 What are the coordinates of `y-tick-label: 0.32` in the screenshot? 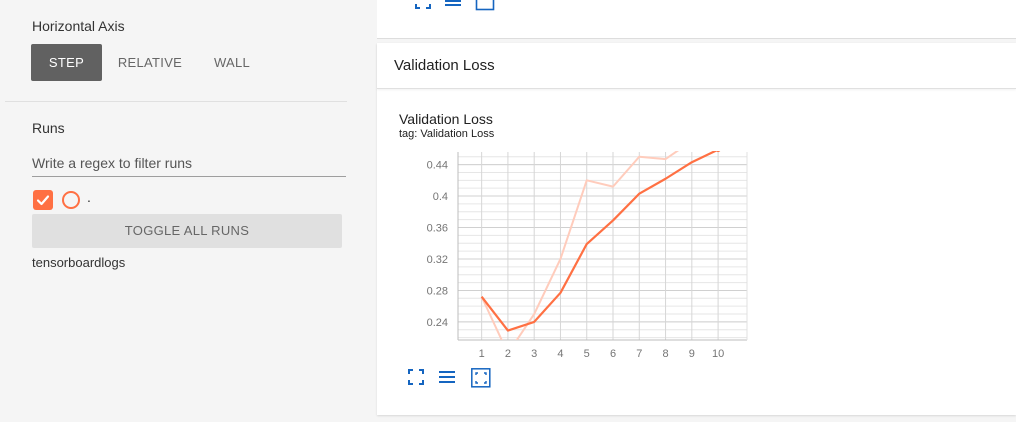 It's located at (437, 260).